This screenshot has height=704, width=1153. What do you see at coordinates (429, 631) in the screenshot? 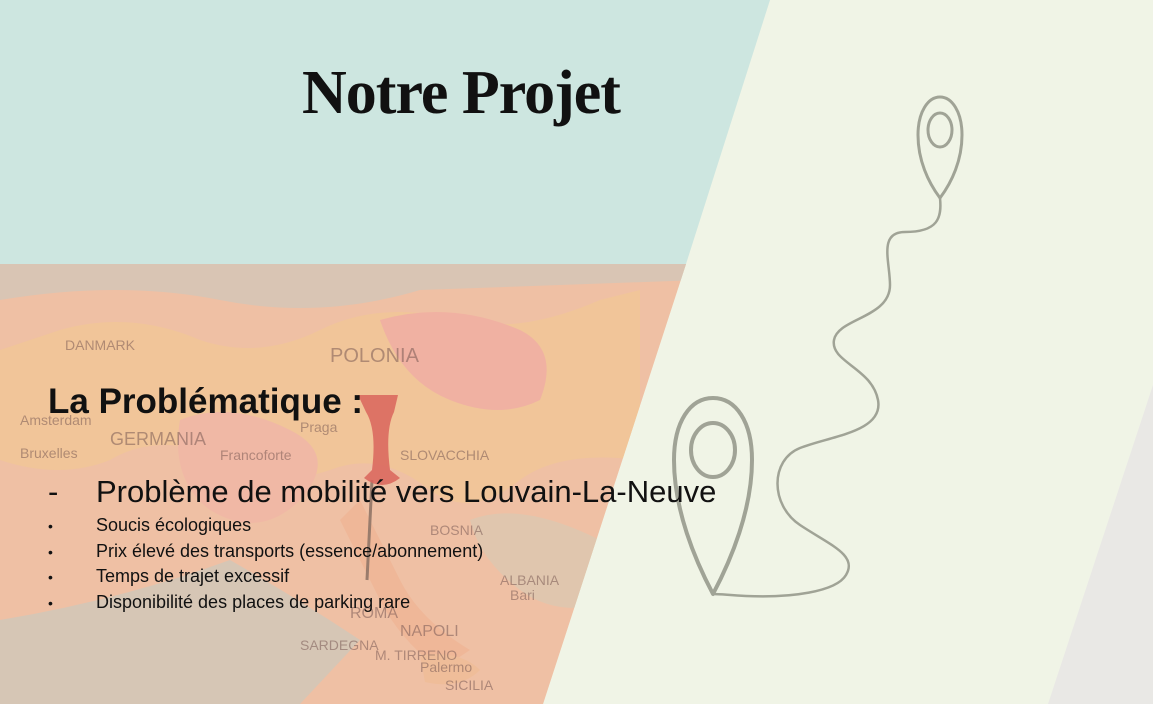
I see `map-label: NAPOLI` at bounding box center [429, 631].